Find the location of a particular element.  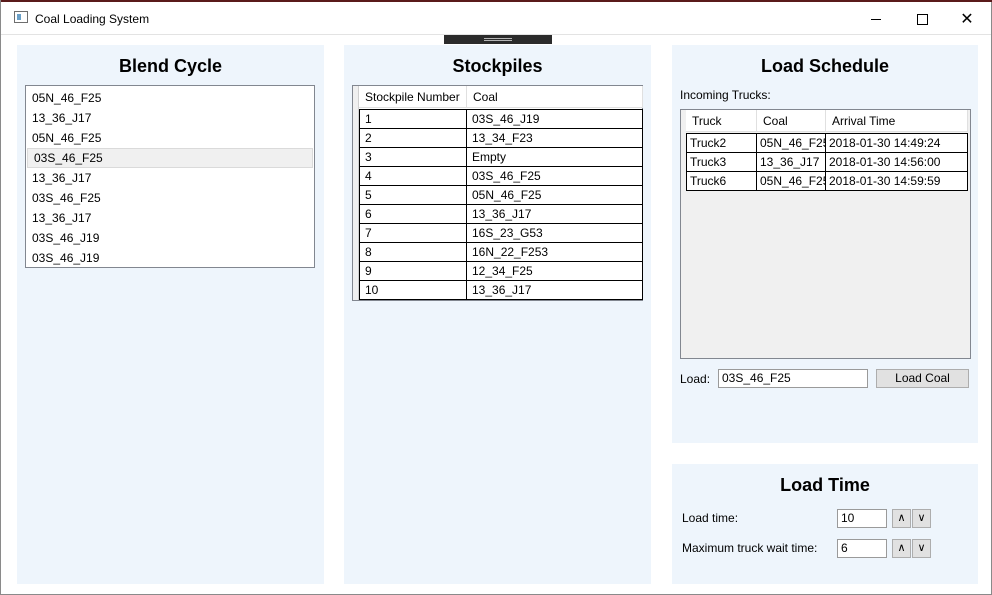

load-time-up-button: ∧ is located at coordinates (901, 518).